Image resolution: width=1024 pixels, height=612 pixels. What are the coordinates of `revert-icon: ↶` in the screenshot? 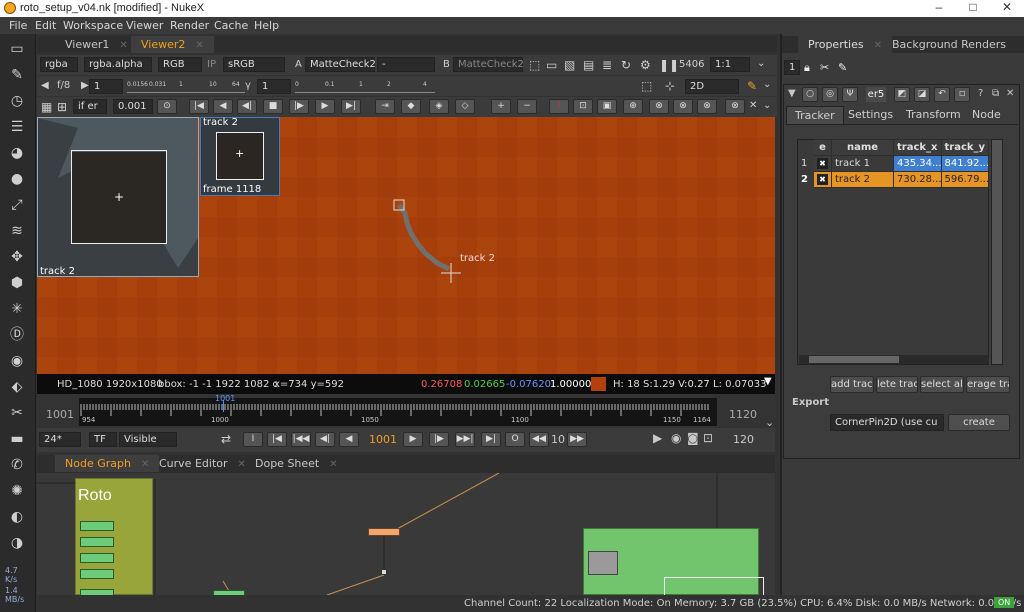 It's located at (942, 94).